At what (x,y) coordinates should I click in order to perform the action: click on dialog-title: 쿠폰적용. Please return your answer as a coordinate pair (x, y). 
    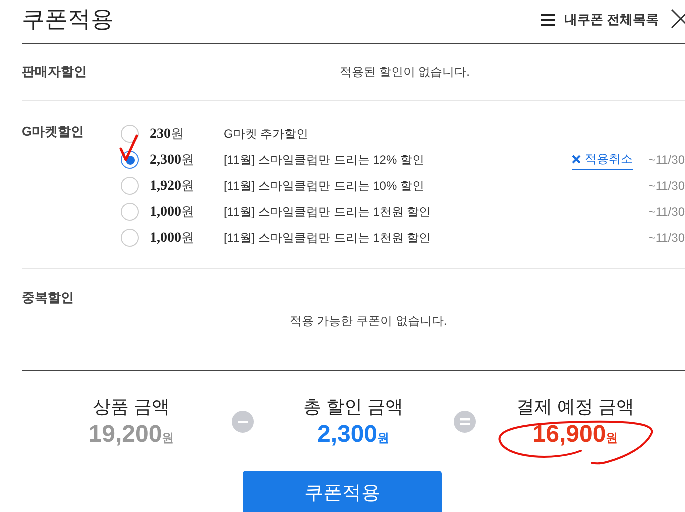
    Looking at the image, I should click on (68, 19).